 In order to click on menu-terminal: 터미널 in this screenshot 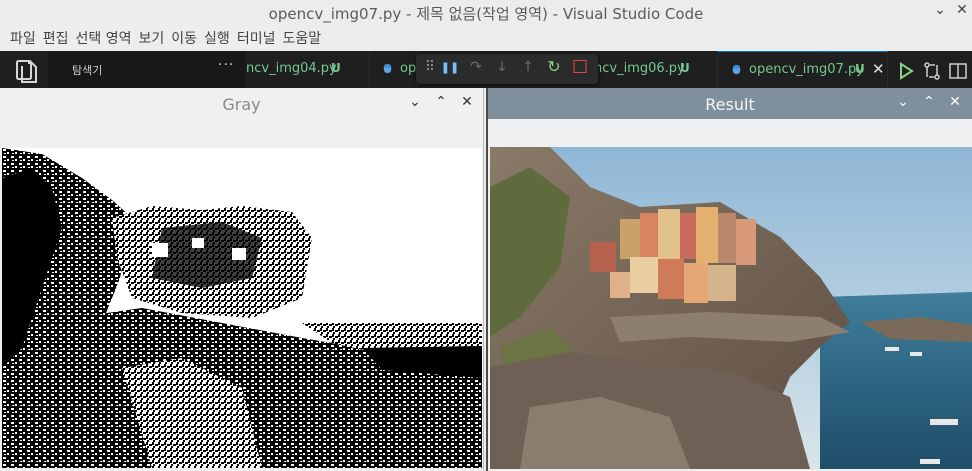, I will do `click(260, 38)`.